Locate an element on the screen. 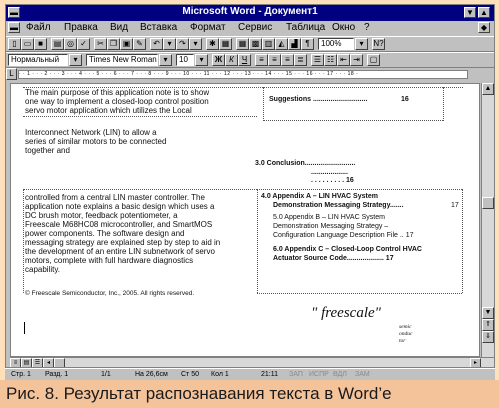  horizontal-scrollbar: ≡ ▤ ☰ ◂ ▸ is located at coordinates (252, 362).